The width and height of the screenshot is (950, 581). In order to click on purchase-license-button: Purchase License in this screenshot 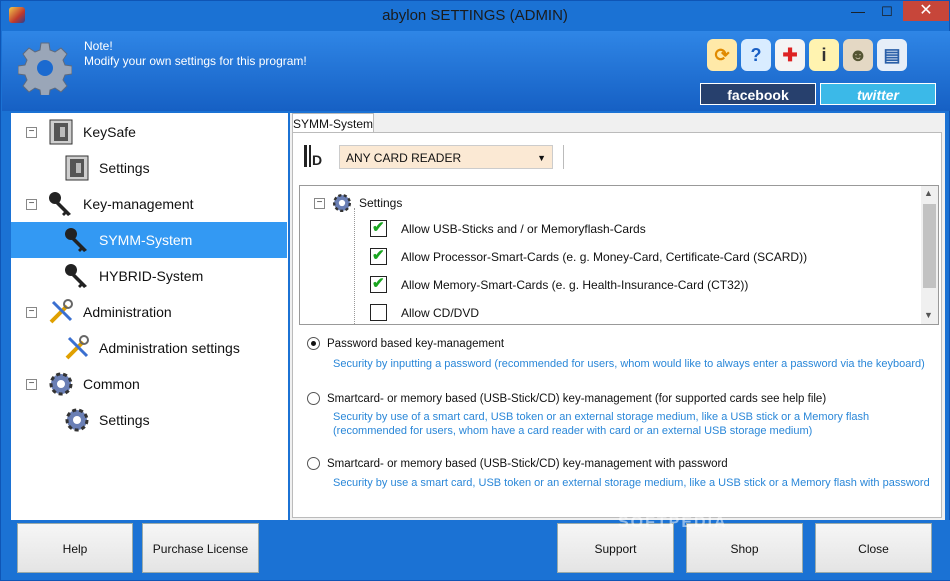, I will do `click(200, 548)`.